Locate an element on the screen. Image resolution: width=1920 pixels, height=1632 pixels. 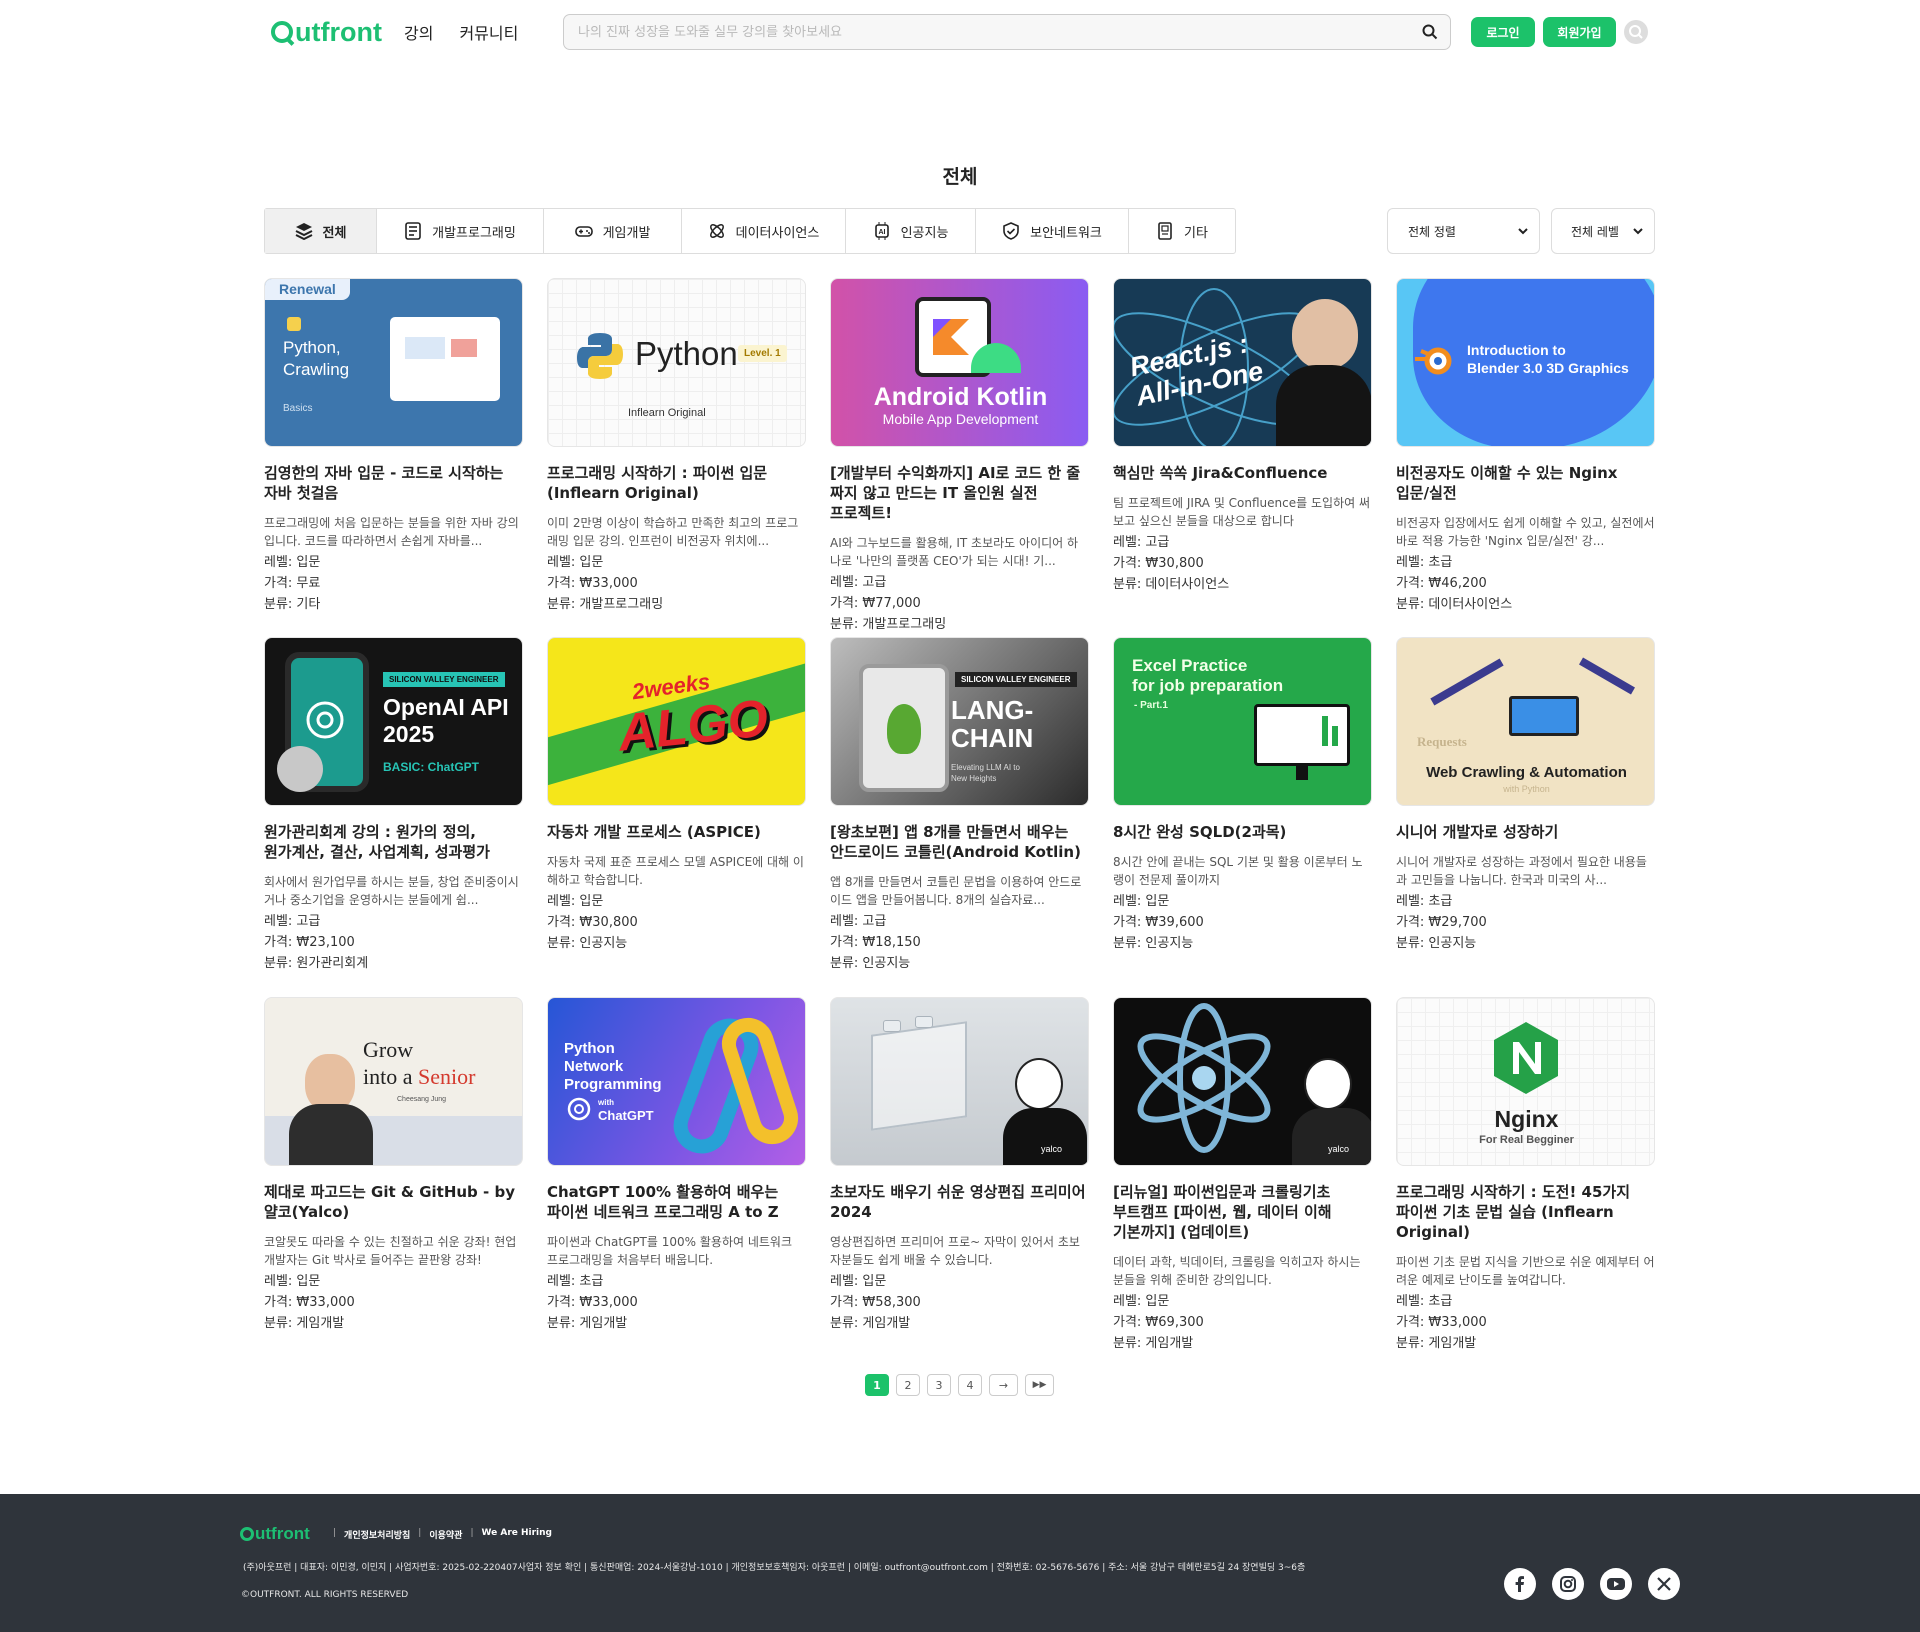
youtube-icon is located at coordinates (1616, 1584).